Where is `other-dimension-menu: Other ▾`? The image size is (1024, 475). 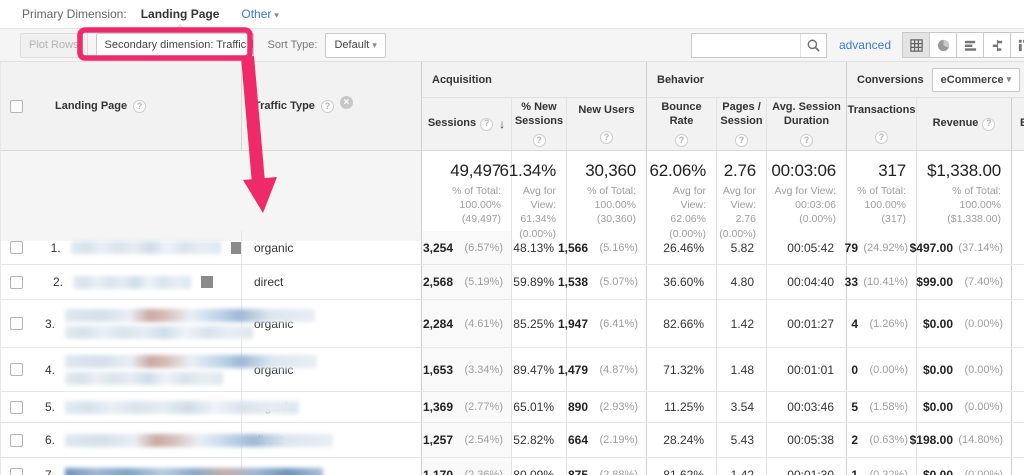 other-dimension-menu: Other ▾ is located at coordinates (260, 14).